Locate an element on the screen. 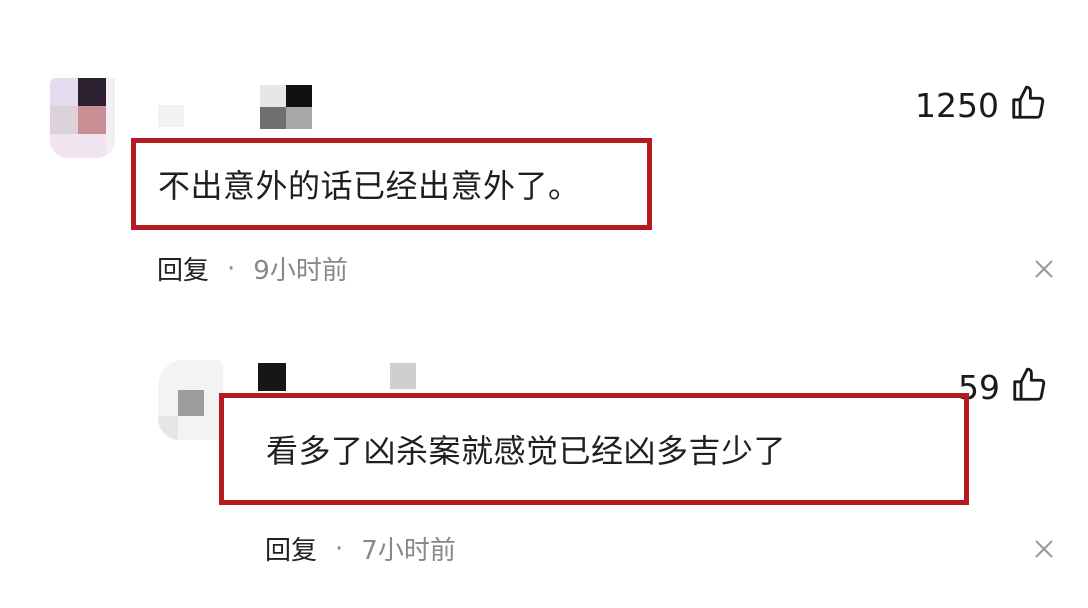 Image resolution: width=1088 pixels, height=608 pixels. like-group: 1250 is located at coordinates (981, 105).